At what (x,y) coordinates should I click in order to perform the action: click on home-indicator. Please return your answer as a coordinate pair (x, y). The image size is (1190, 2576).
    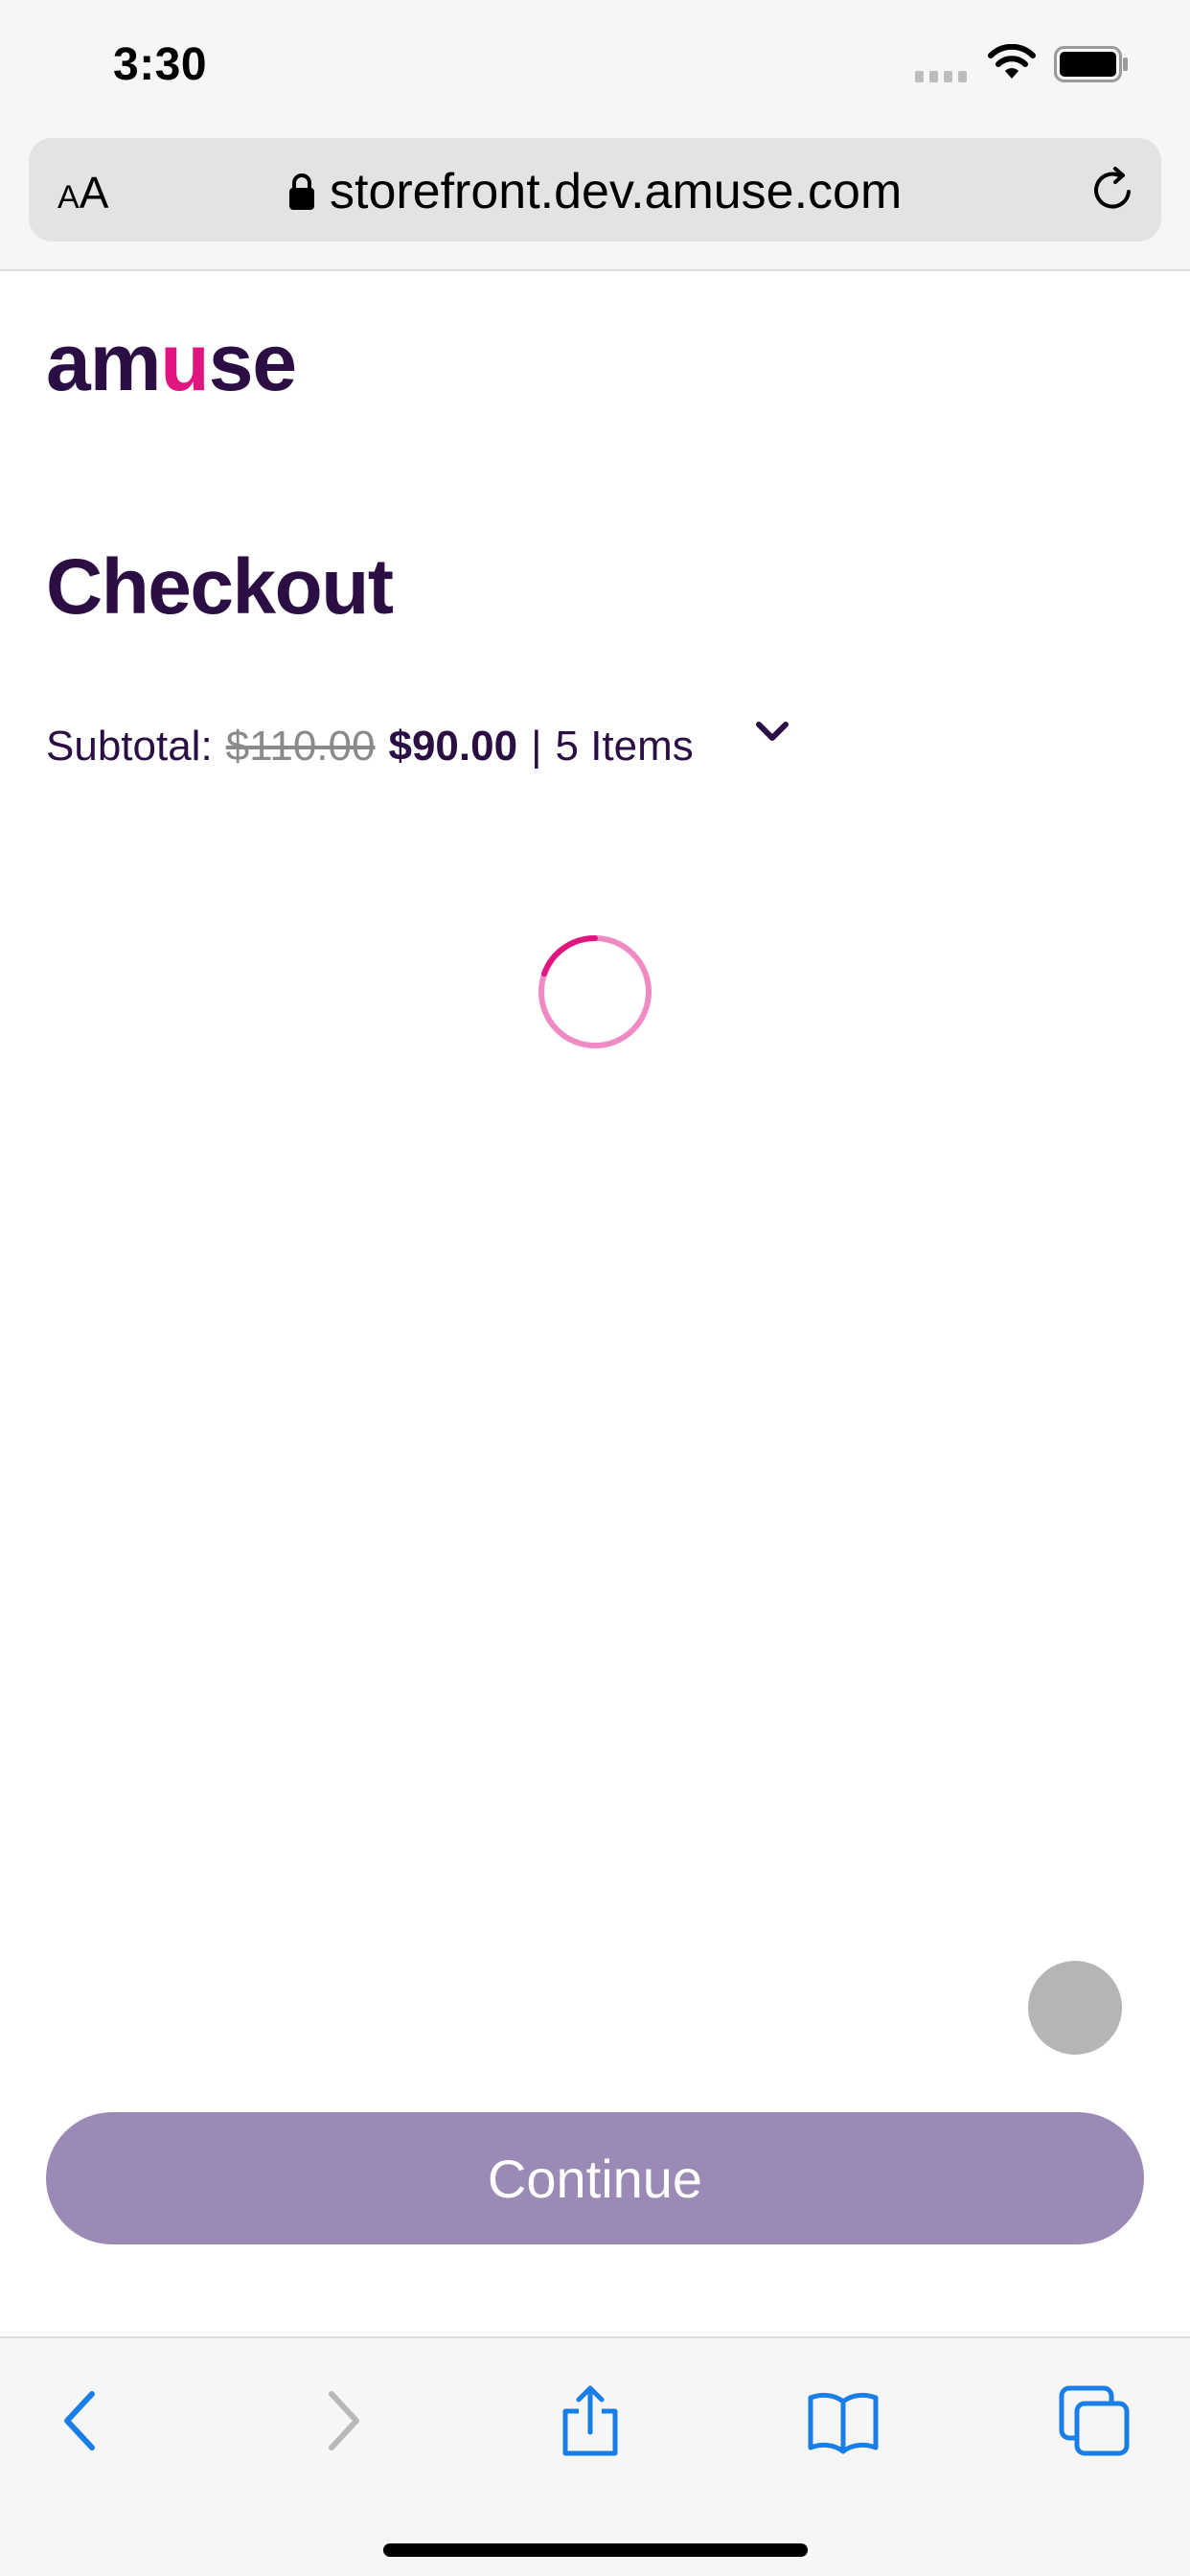
    Looking at the image, I should click on (595, 2550).